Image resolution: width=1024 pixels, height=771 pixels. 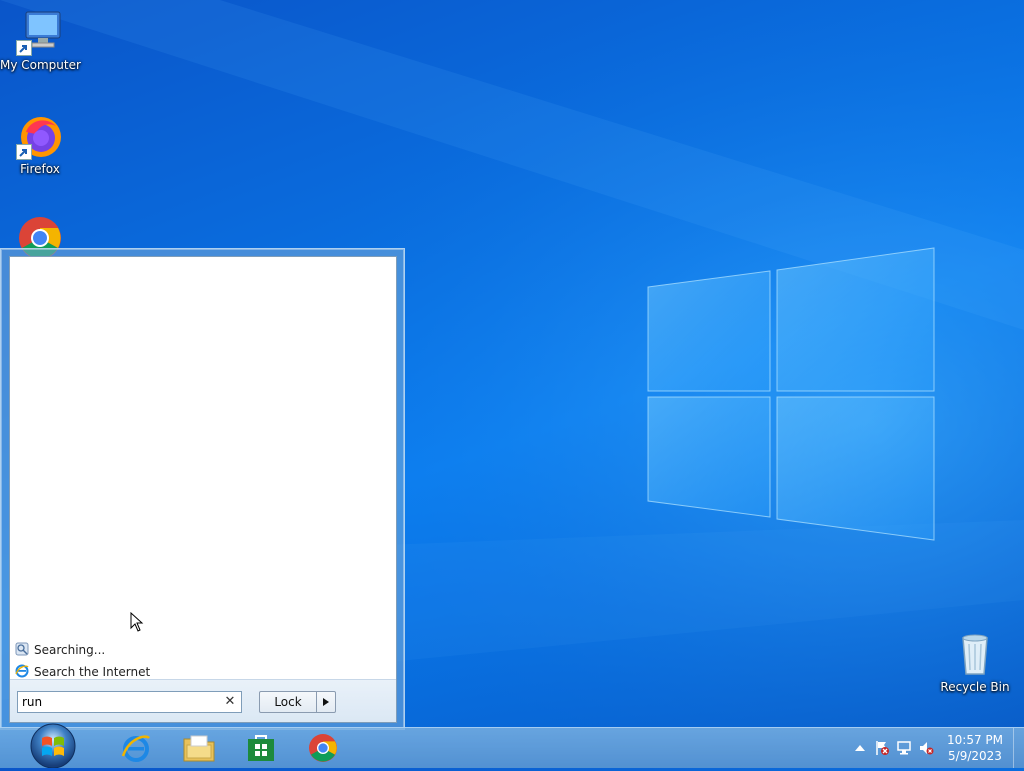 I want to click on action-center-flag-icon, so click(x=882, y=748).